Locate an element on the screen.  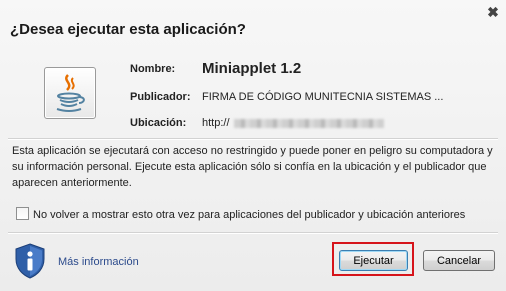
dialog-title: ¿Desea ejecutar esta aplicación? is located at coordinates (128, 29).